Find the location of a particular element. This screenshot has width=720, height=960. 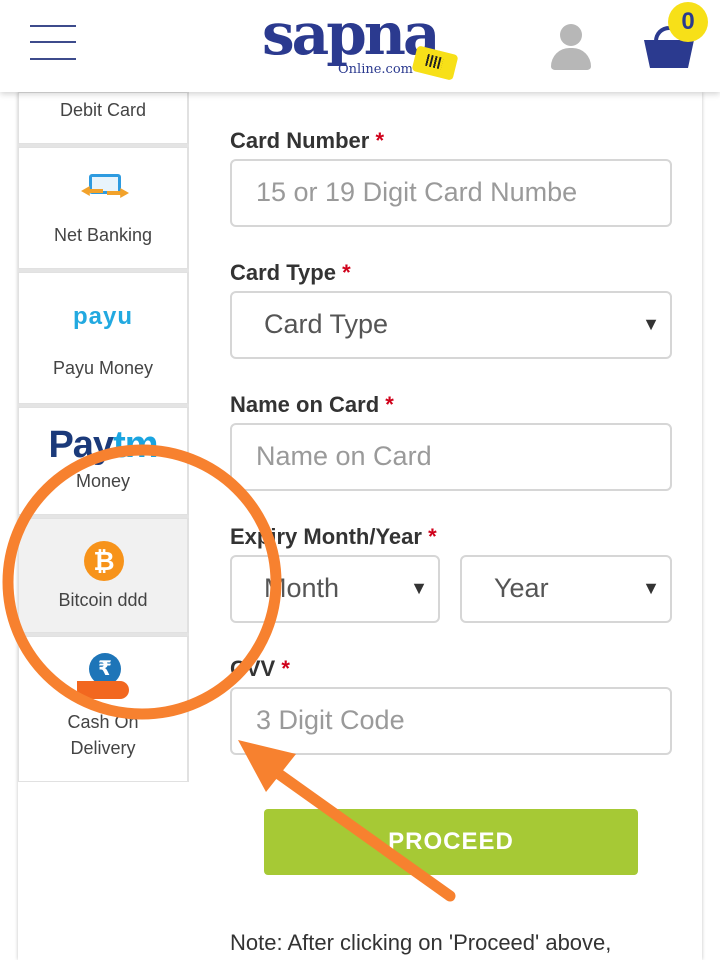

tab-payu-money: payu Payu Money is located at coordinates (103, 338).